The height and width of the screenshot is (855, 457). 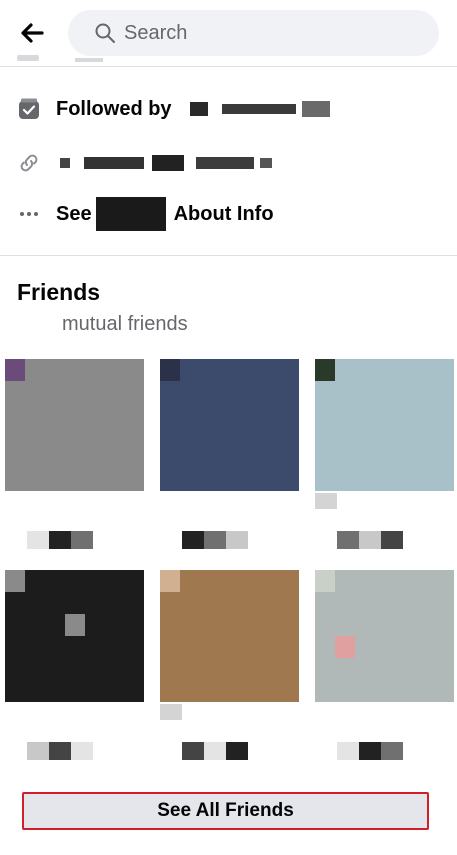 I want to click on section-divider, so click(x=228, y=255).